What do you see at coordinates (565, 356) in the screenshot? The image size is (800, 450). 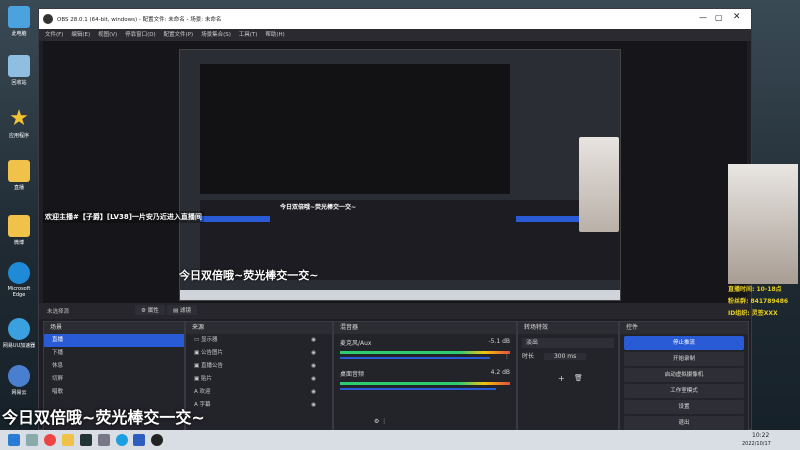 I see `duration-input: 300 ms` at bounding box center [565, 356].